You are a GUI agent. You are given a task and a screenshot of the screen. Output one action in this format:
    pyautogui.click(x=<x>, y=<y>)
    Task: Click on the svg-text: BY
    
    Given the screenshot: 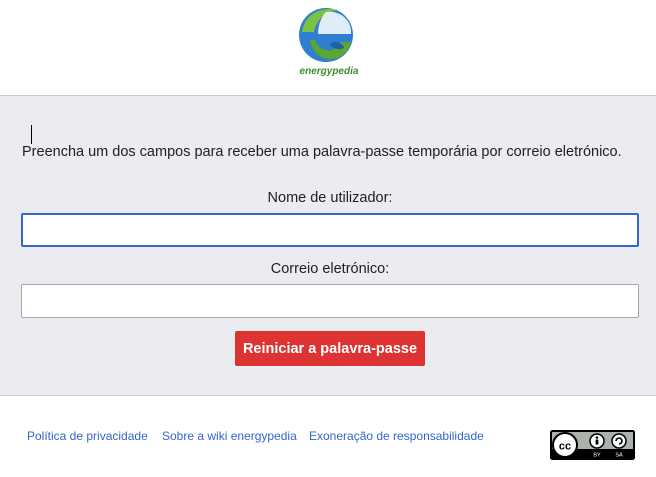 What is the action you would take?
    pyautogui.click(x=597, y=456)
    